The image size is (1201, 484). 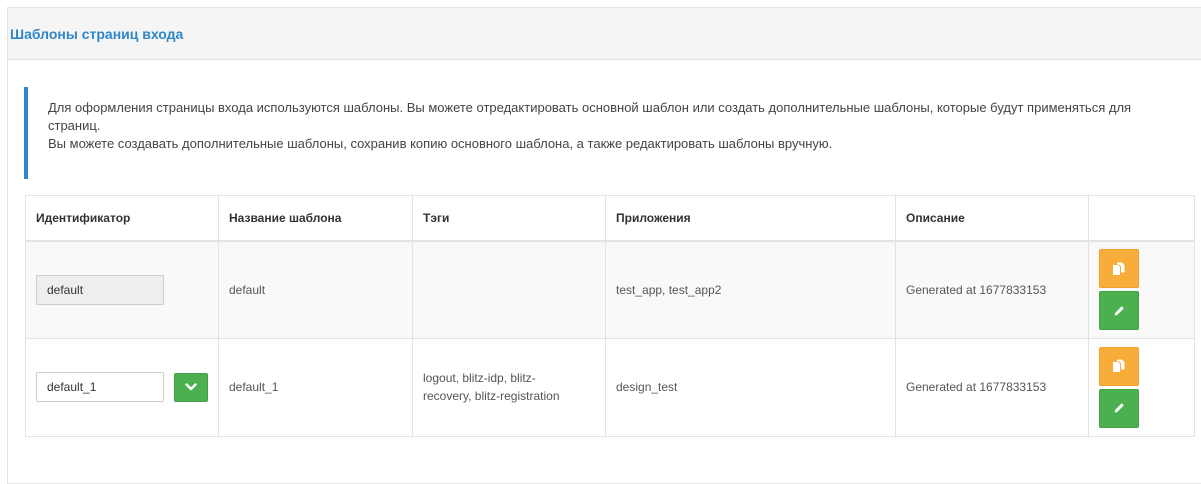 I want to click on cell-name: default, so click(x=315, y=289).